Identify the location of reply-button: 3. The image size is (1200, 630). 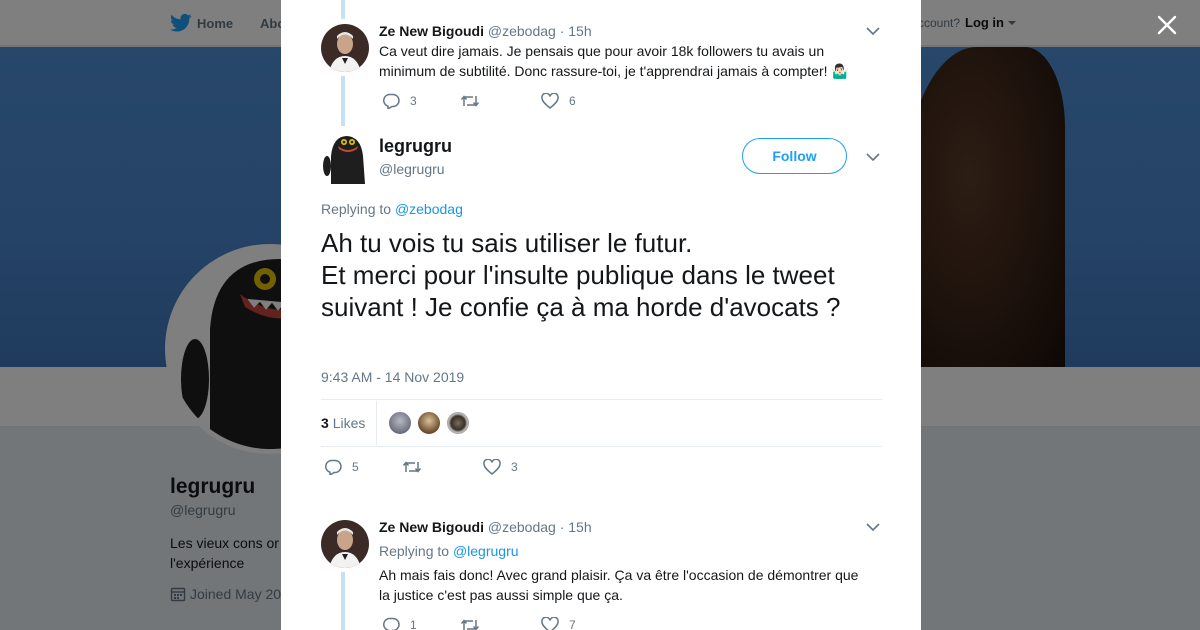
(399, 101).